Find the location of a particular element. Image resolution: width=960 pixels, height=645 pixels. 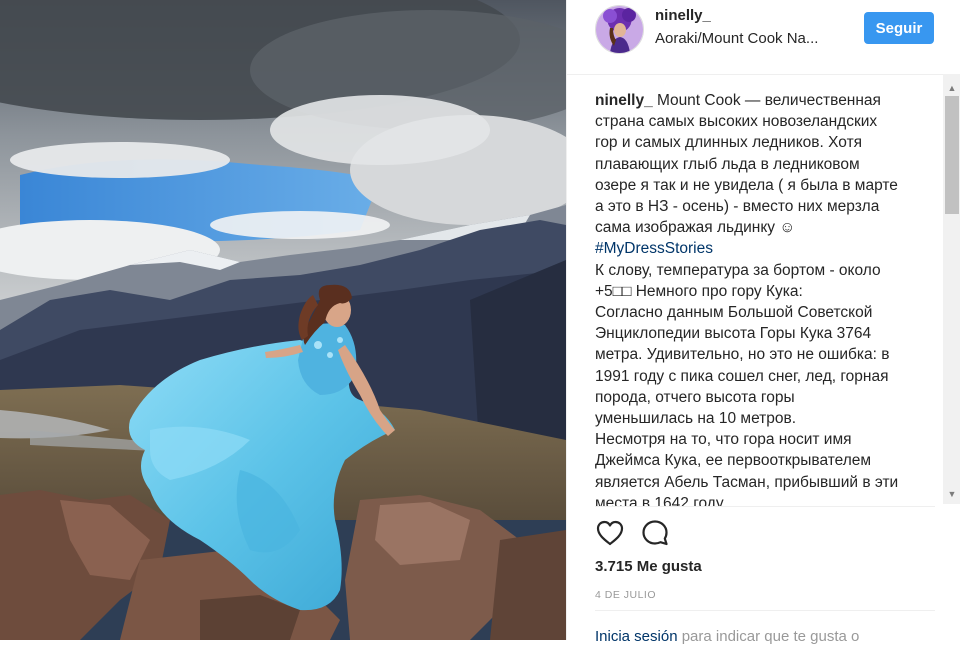

scroll-down-arrow-icon: ▼ is located at coordinates (951, 494).